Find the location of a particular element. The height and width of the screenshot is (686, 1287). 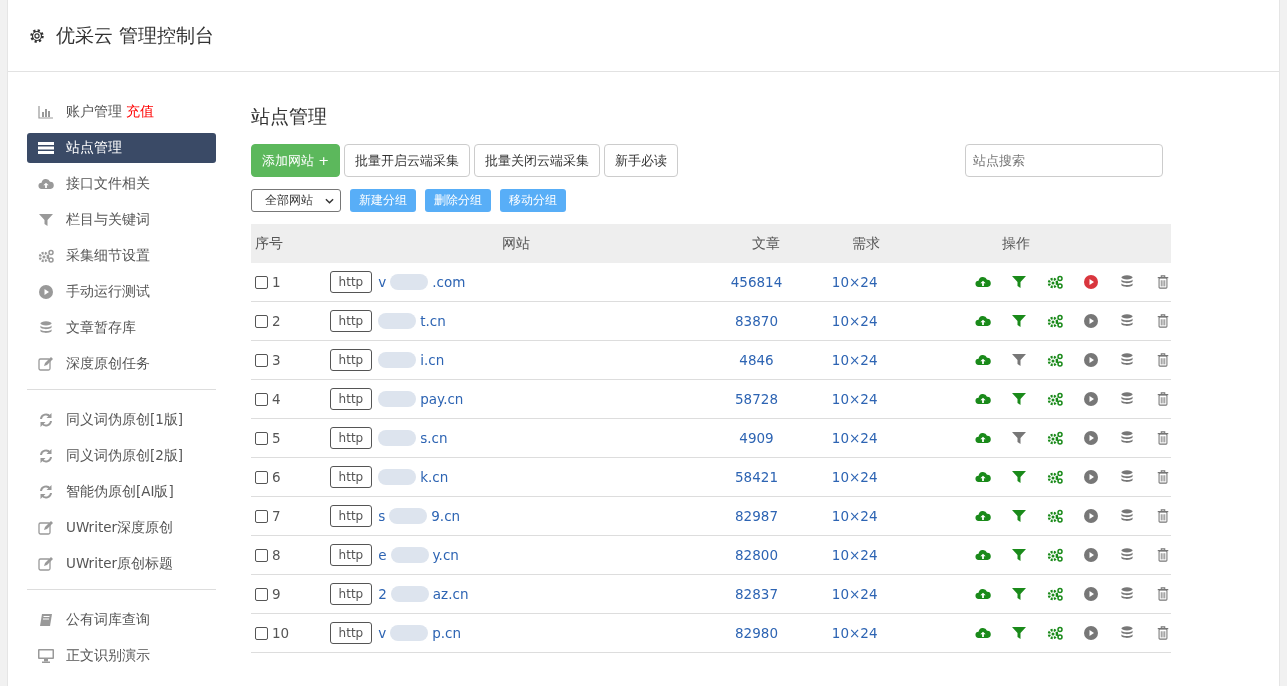

domain-text: 2 is located at coordinates (382, 594).